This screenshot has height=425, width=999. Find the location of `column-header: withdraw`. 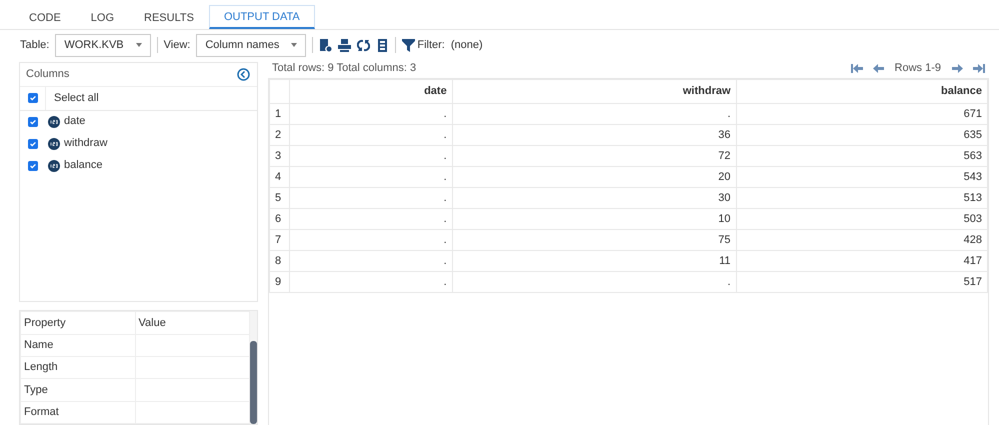

column-header: withdraw is located at coordinates (594, 92).